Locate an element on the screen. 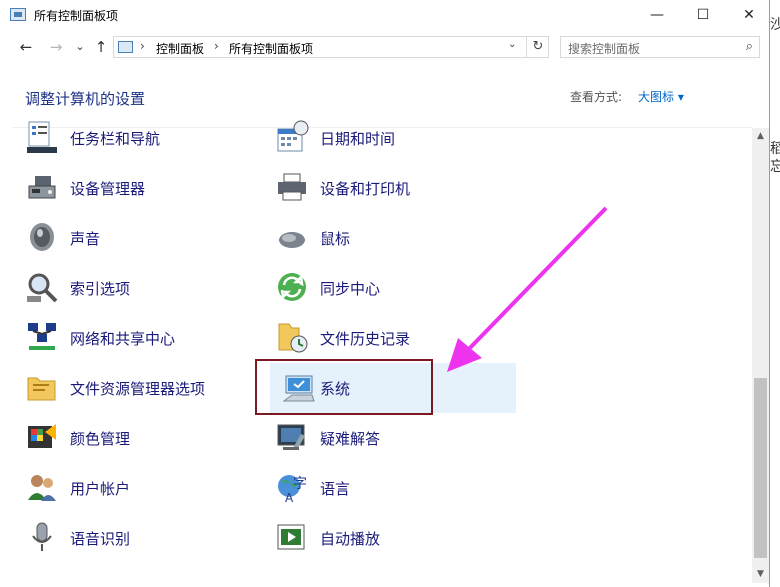 This screenshot has width=780, height=587. background-char: 忘 is located at coordinates (775, 167).